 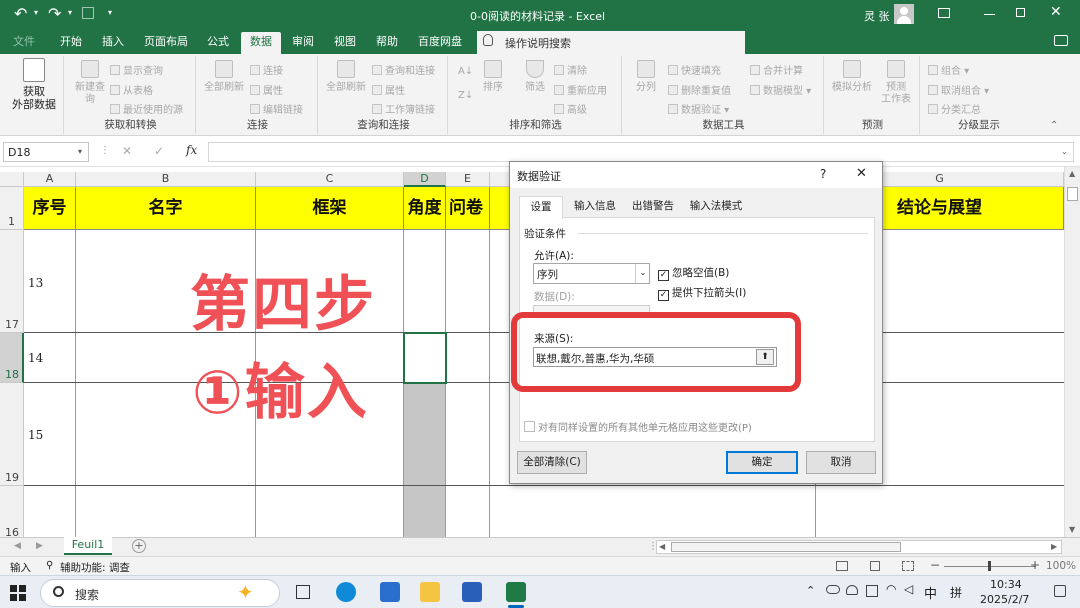 I want to click on zoom-slider, so click(x=990, y=566).